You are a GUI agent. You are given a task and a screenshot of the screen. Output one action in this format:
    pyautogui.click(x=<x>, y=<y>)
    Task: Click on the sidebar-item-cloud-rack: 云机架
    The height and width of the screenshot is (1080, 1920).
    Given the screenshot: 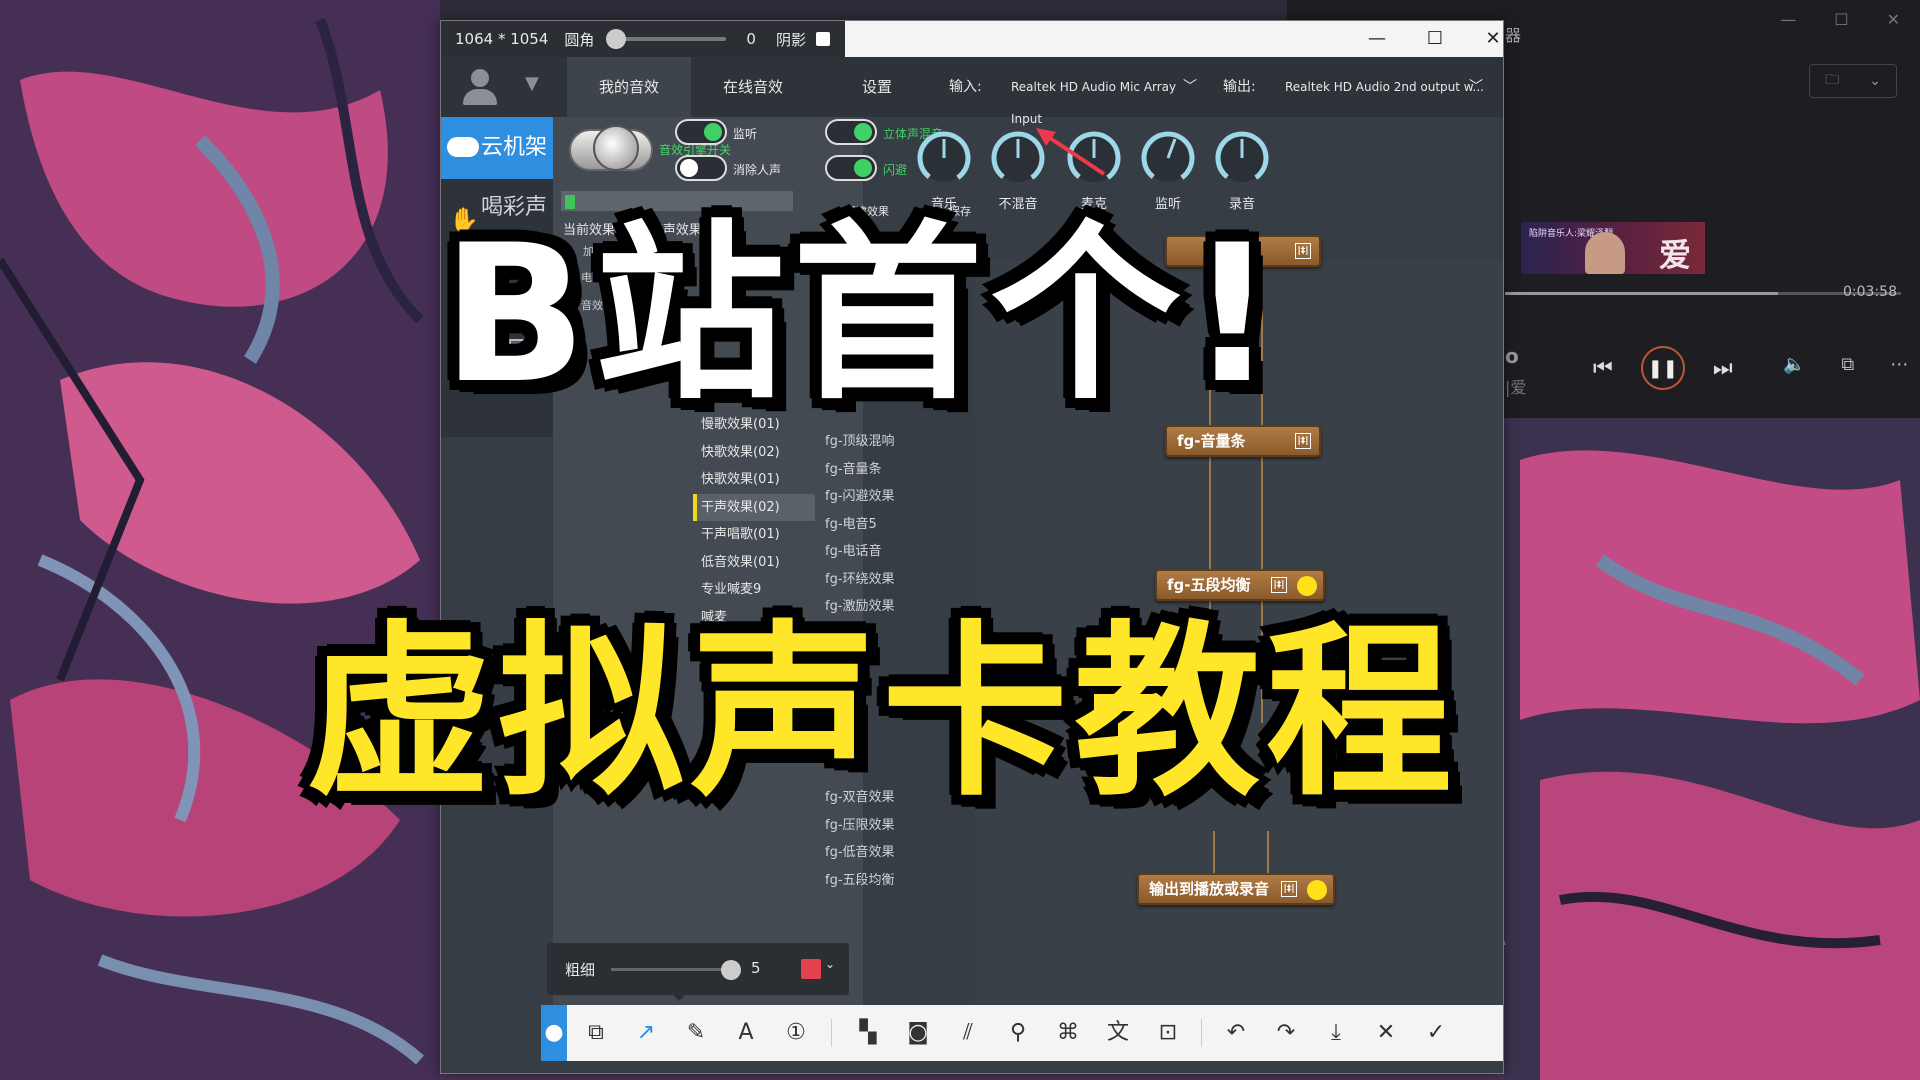 What is the action you would take?
    pyautogui.click(x=502, y=148)
    